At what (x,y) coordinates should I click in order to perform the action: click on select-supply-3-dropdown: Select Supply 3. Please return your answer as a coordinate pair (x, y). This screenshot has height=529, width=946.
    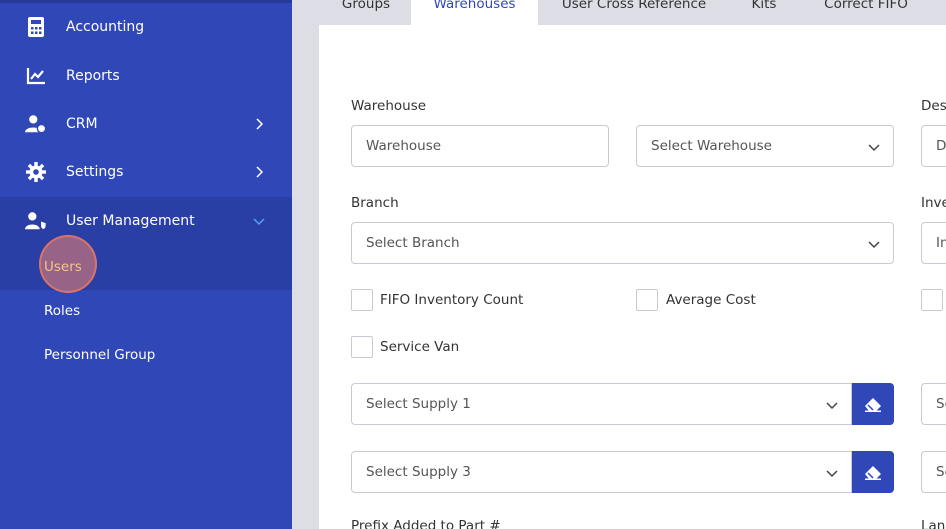
    Looking at the image, I should click on (601, 472).